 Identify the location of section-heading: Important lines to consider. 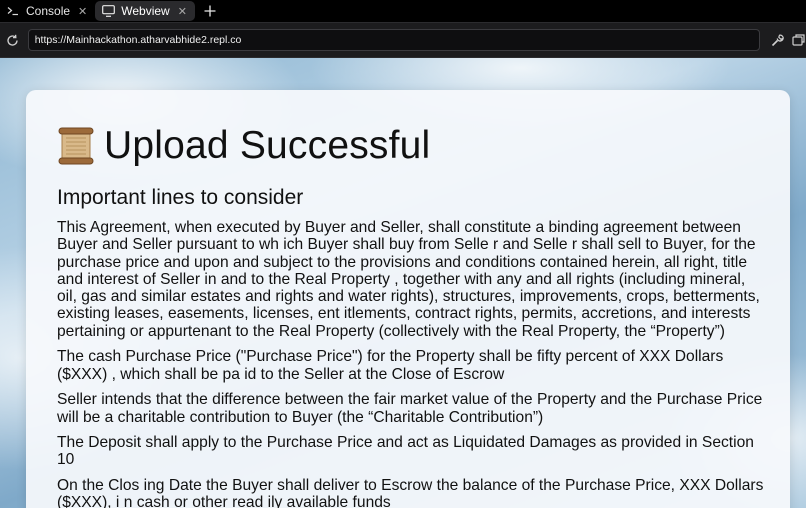
(180, 197).